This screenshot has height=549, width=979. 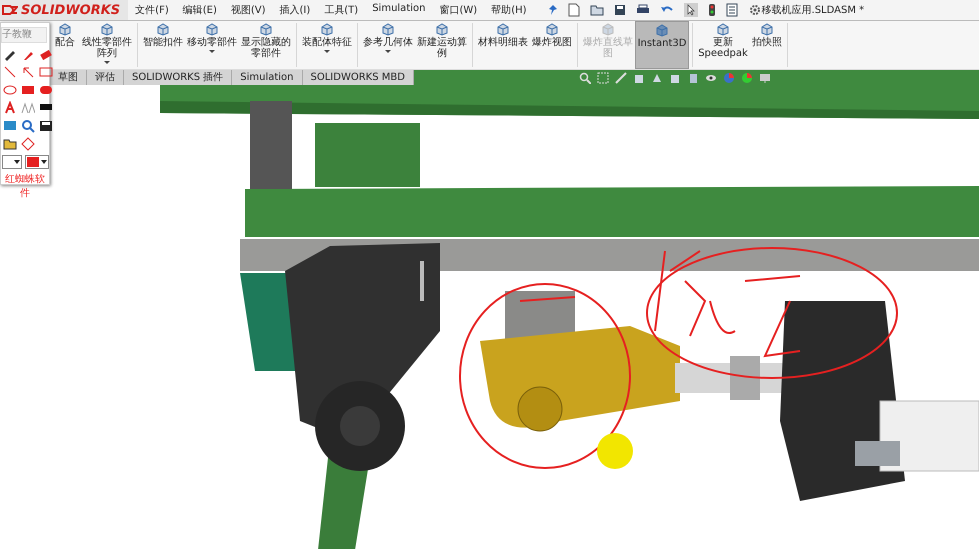 I want to click on ribbon-button: Instant3D, so click(x=662, y=45).